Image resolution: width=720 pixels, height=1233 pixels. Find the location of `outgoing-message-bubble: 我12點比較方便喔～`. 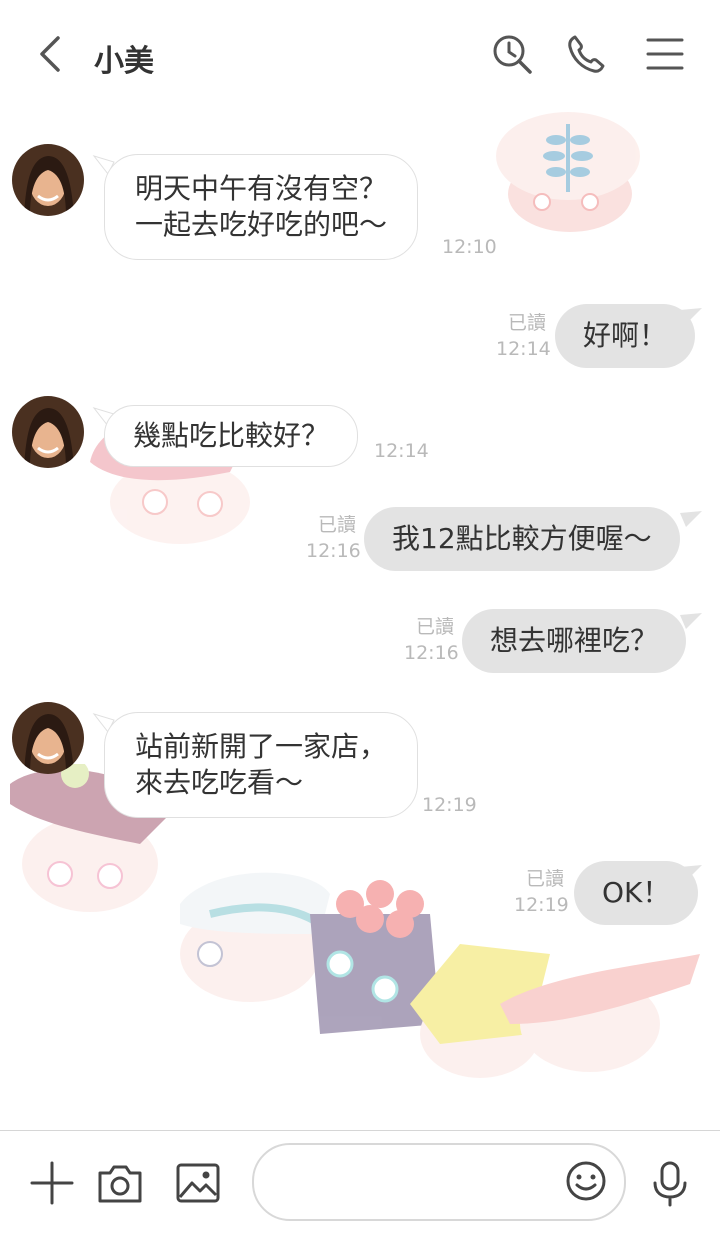

outgoing-message-bubble: 我12點比較方便喔～ is located at coordinates (522, 539).